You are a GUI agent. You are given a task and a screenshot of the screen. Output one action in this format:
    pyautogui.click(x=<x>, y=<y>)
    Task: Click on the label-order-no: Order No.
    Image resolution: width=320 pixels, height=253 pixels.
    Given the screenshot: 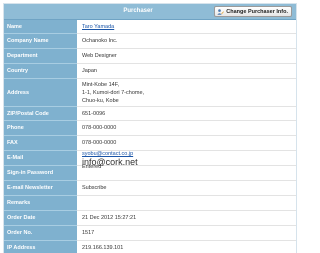 What is the action you would take?
    pyautogui.click(x=40, y=233)
    